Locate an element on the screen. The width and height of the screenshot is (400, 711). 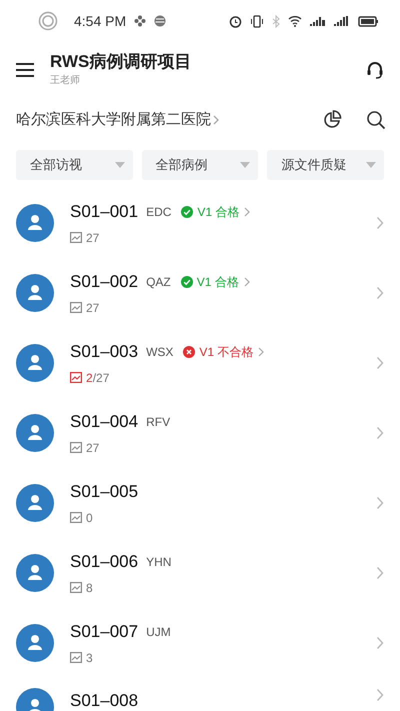
flower-icon is located at coordinates (140, 21).